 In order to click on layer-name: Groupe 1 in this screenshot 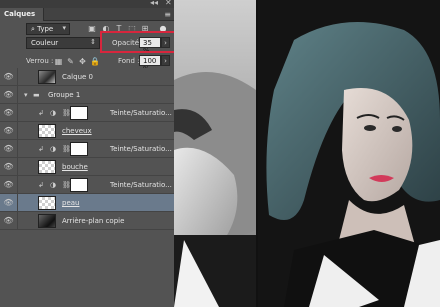, I will do `click(64, 95)`.